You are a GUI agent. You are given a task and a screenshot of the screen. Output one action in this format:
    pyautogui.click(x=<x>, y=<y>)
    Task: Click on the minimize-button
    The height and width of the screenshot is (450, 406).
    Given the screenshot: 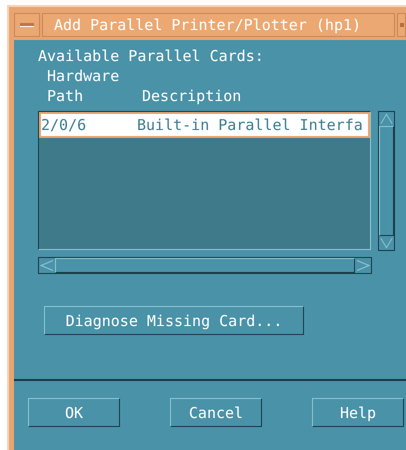 What is the action you would take?
    pyautogui.click(x=401, y=25)
    